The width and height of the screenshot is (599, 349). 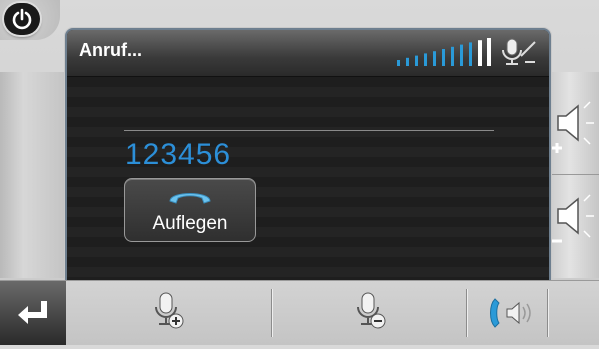 I want to click on power-icon, so click(x=22, y=19).